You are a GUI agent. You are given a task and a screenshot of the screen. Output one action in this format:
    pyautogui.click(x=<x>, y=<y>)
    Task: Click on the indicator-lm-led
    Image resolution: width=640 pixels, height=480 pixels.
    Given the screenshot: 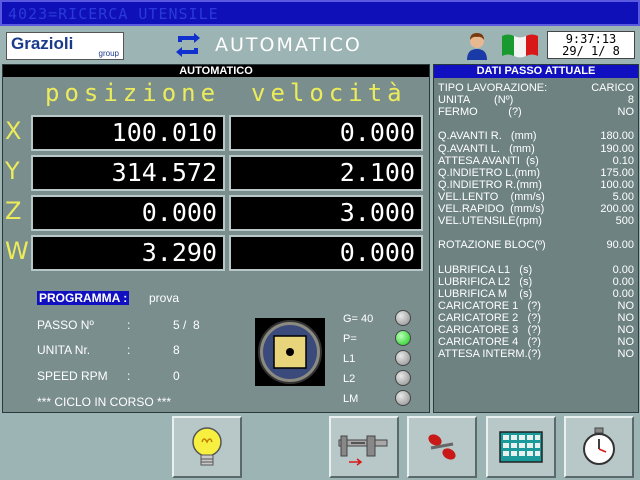 What is the action you would take?
    pyautogui.click(x=403, y=398)
    